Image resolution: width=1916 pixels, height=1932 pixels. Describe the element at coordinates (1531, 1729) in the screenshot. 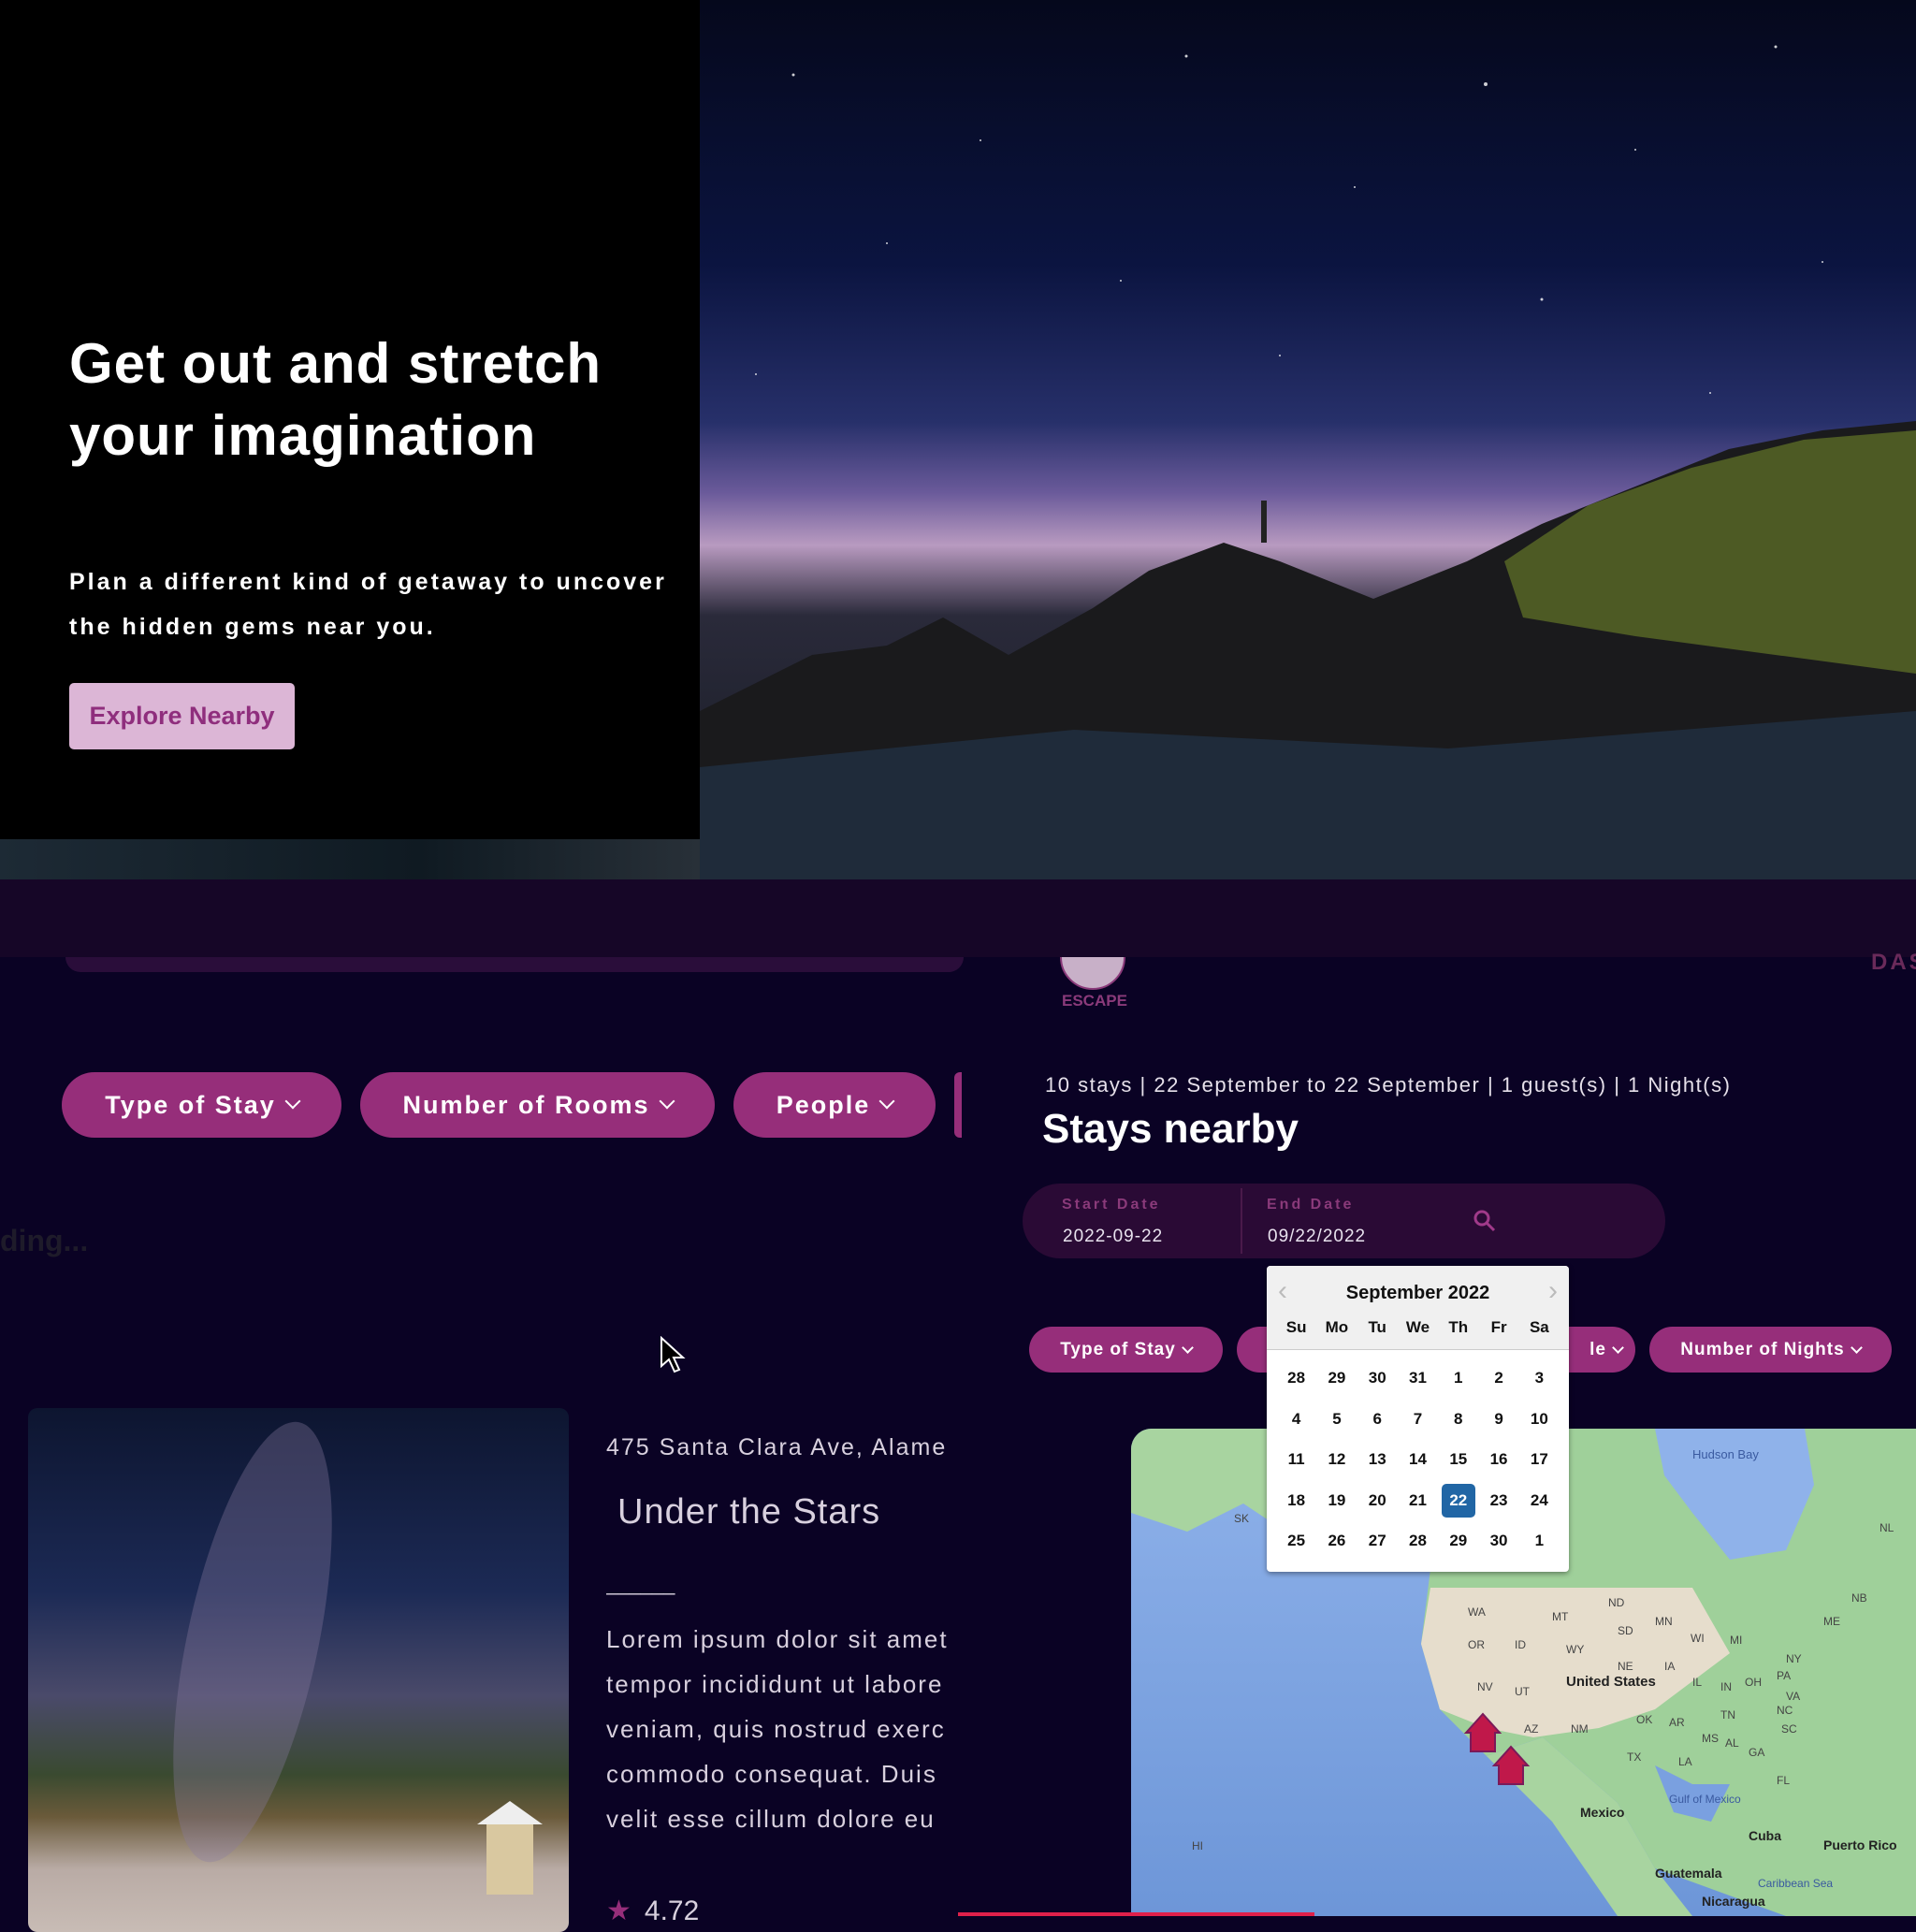

I see `map-label: AZ` at that location.